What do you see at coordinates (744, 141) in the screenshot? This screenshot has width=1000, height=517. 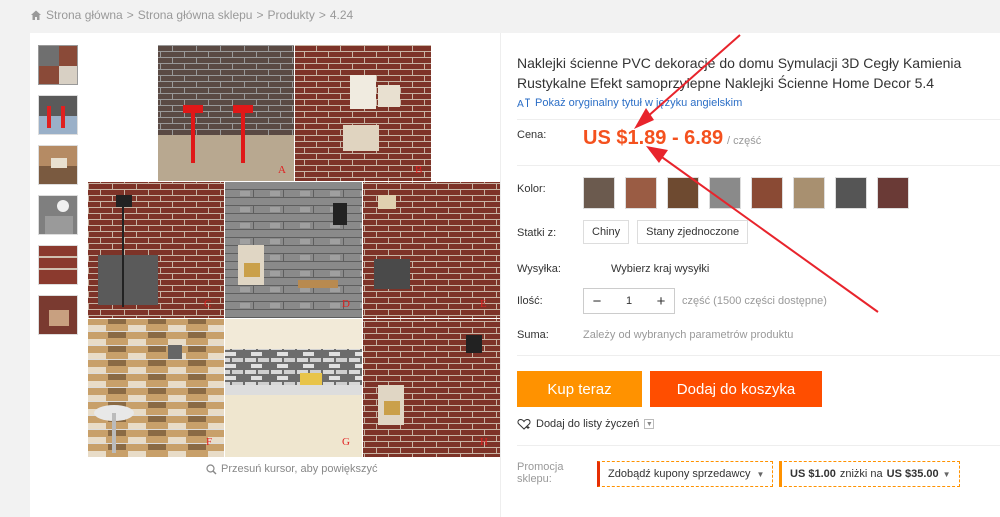 I see `price-unit: / część` at bounding box center [744, 141].